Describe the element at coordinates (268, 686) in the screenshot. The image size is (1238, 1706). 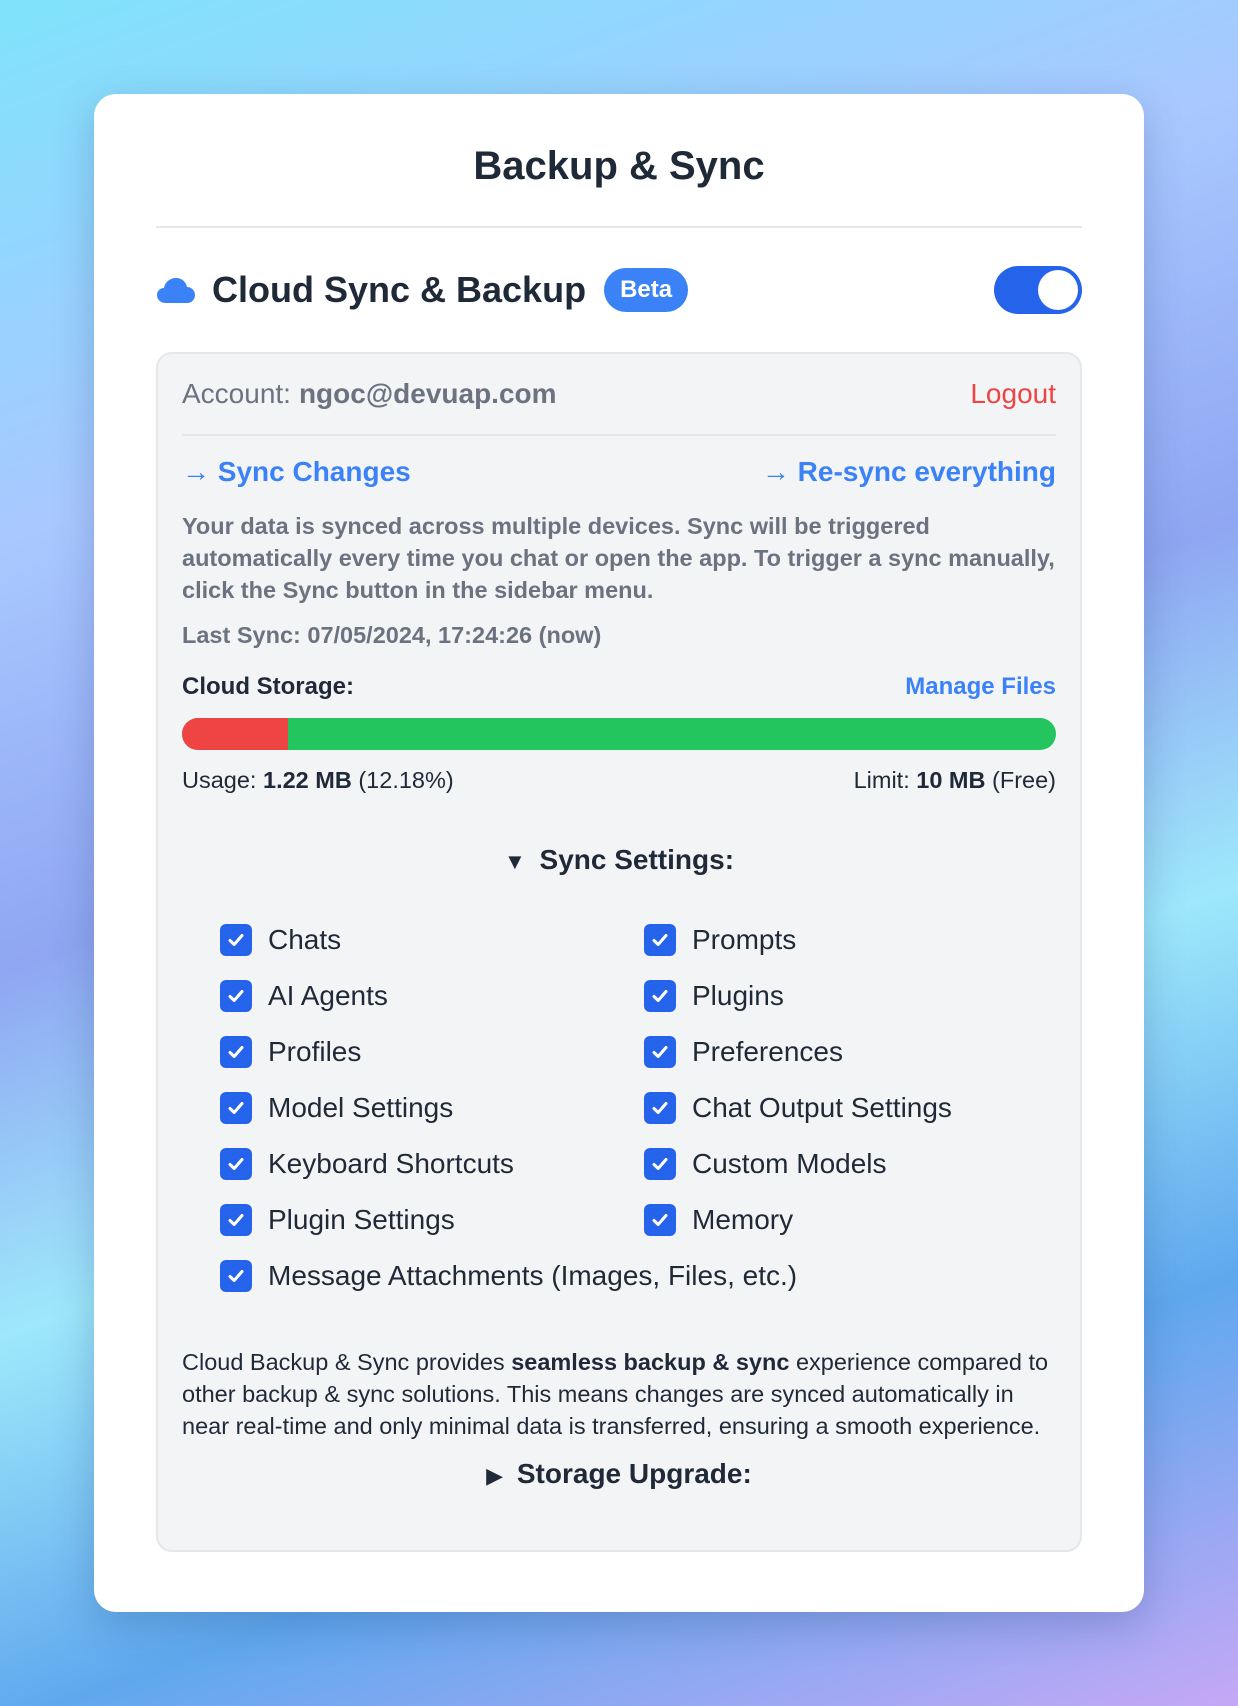
I see `cloud-storage-label: Cloud Storage:` at that location.